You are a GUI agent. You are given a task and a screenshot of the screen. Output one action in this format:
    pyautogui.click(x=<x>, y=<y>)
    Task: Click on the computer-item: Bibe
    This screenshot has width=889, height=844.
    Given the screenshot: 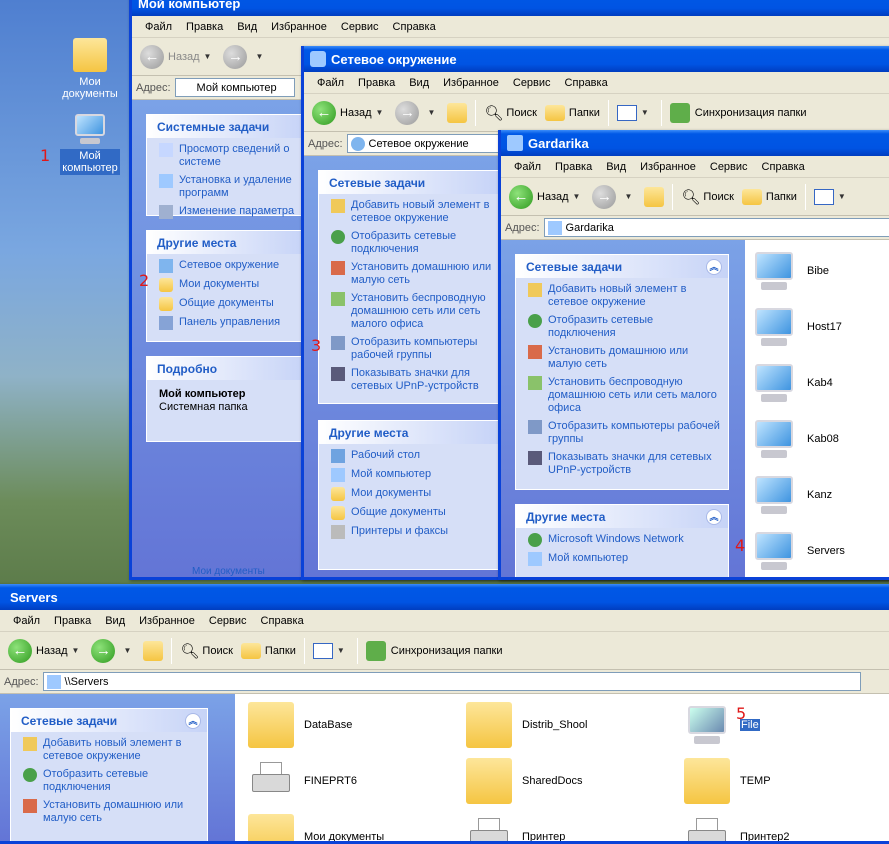 What is the action you would take?
    pyautogui.click(x=790, y=271)
    